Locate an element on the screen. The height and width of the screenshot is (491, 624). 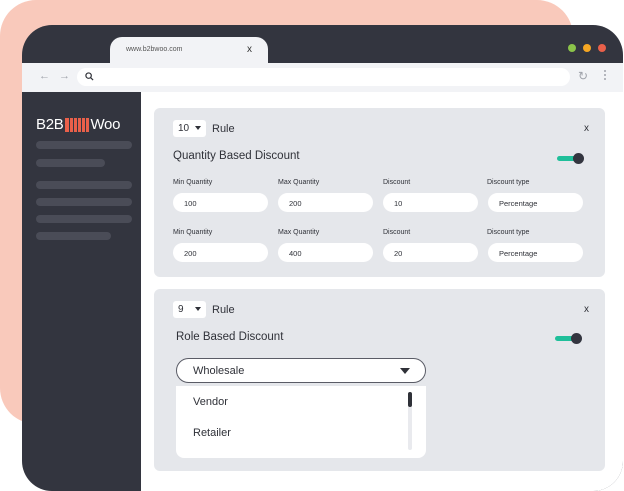
role-select: Wholesale is located at coordinates (301, 370).